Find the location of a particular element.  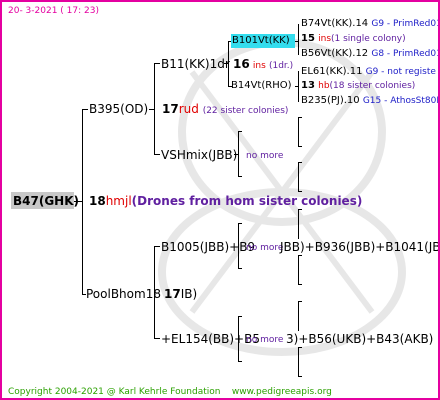

queen-vshmix: VSHmix(JBB) is located at coordinates (199, 155).